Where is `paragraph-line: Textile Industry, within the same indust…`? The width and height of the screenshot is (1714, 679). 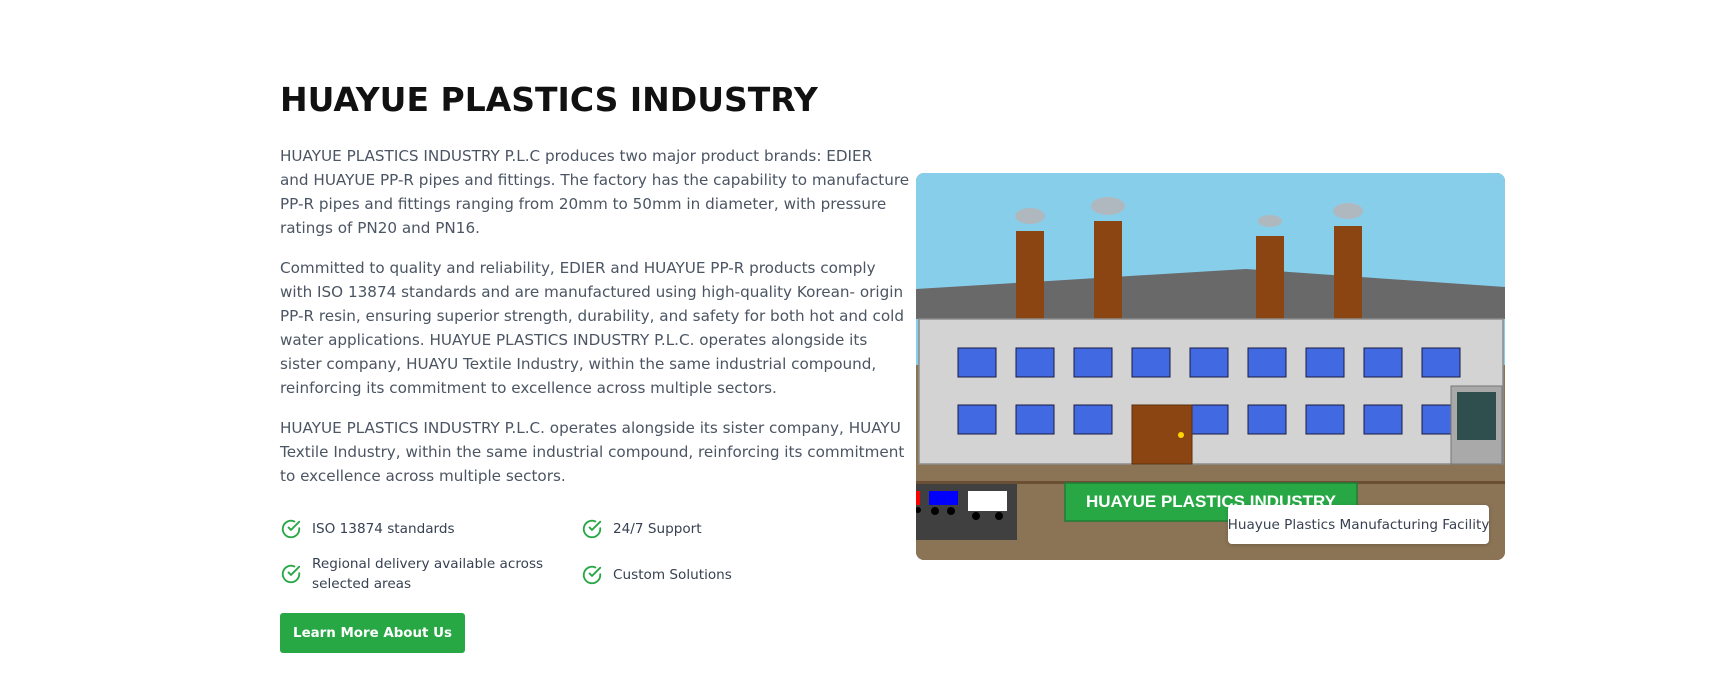
paragraph-line: Textile Industry, within the same indust… is located at coordinates (592, 452).